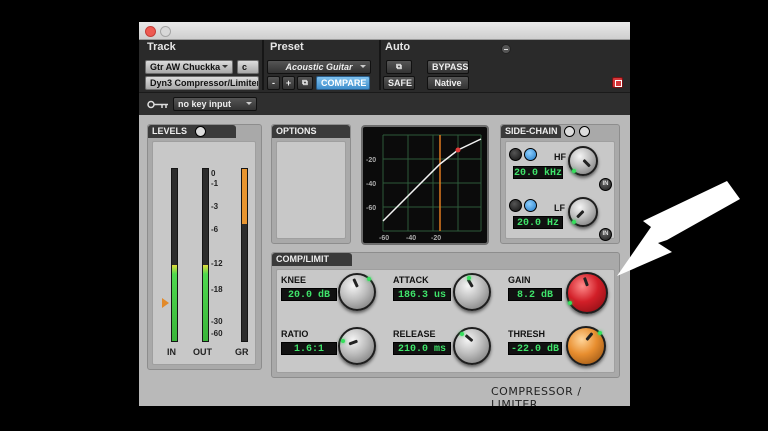 The image size is (768, 431). I want to click on thresh-label: THRESH, so click(527, 334).